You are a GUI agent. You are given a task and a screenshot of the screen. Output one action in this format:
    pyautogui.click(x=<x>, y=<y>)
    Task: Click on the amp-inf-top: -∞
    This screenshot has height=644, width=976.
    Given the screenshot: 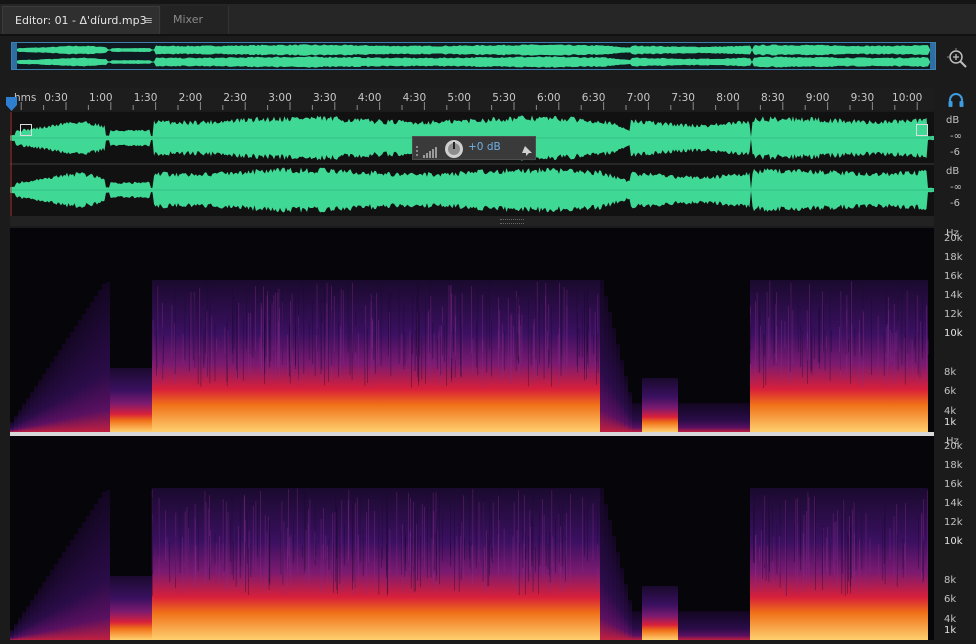 What is the action you would take?
    pyautogui.click(x=956, y=136)
    